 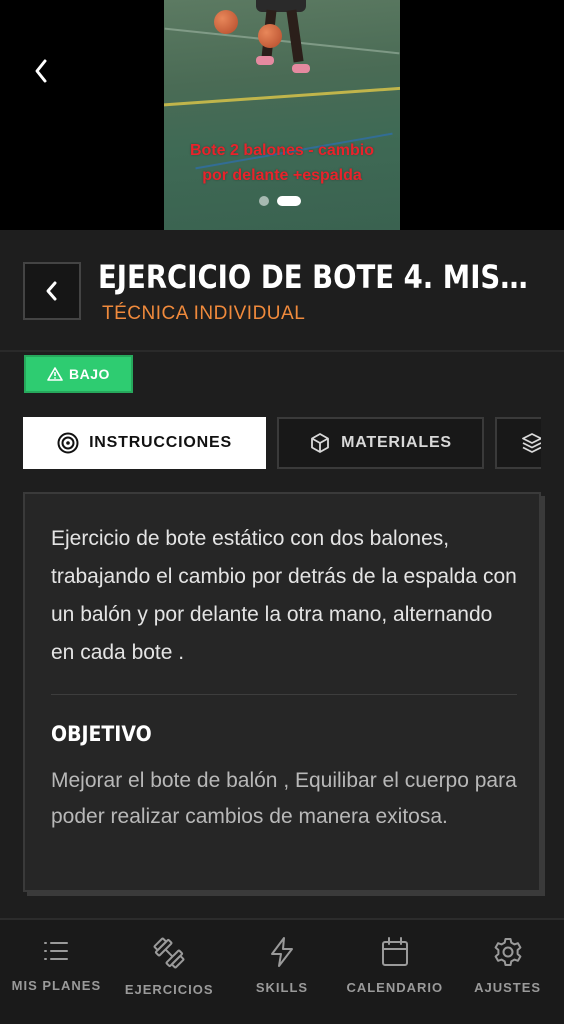 I want to click on category-label: TÉCNICA INDIVIDUAL, so click(x=204, y=313).